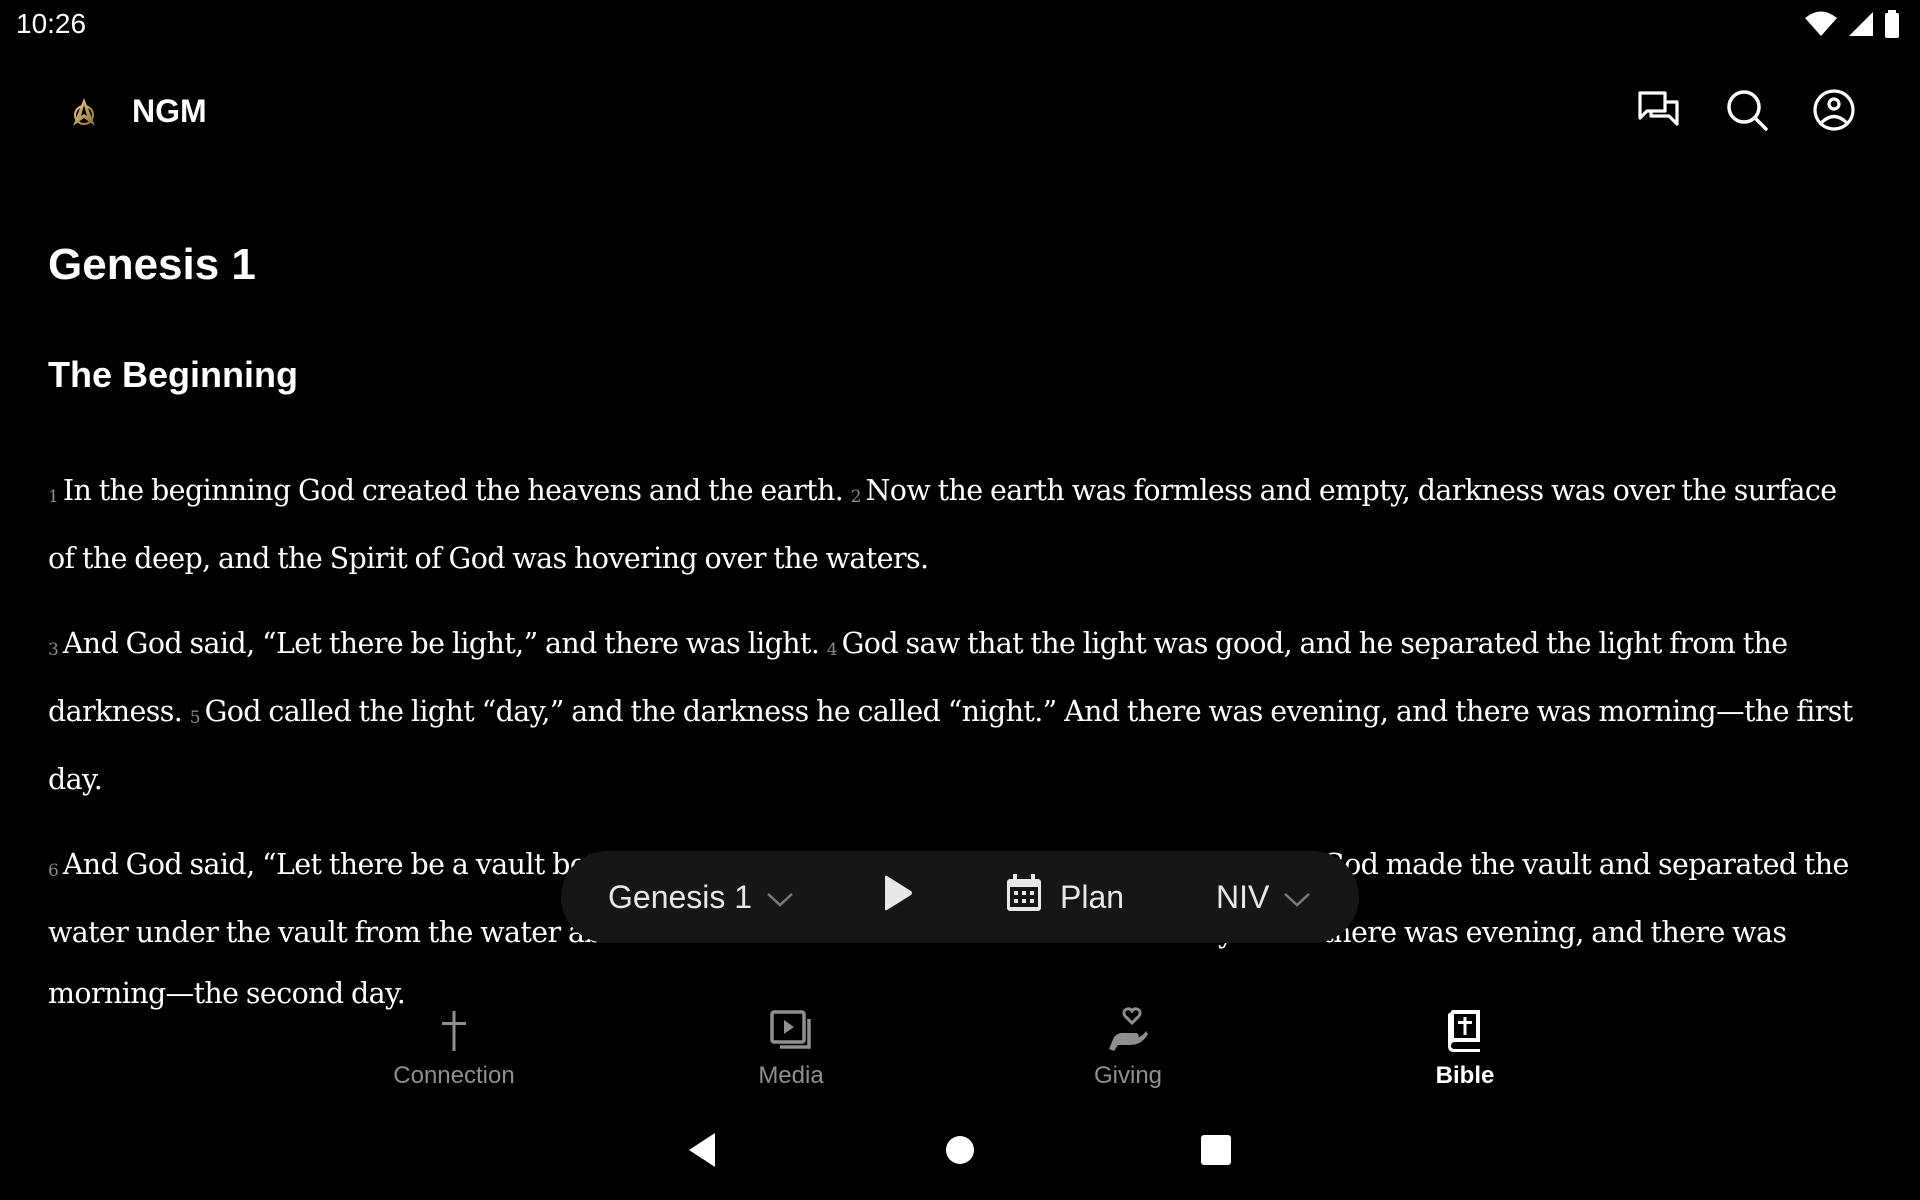 This screenshot has height=1200, width=1920. Describe the element at coordinates (51, 23) in the screenshot. I see `status-time: 10:26` at that location.